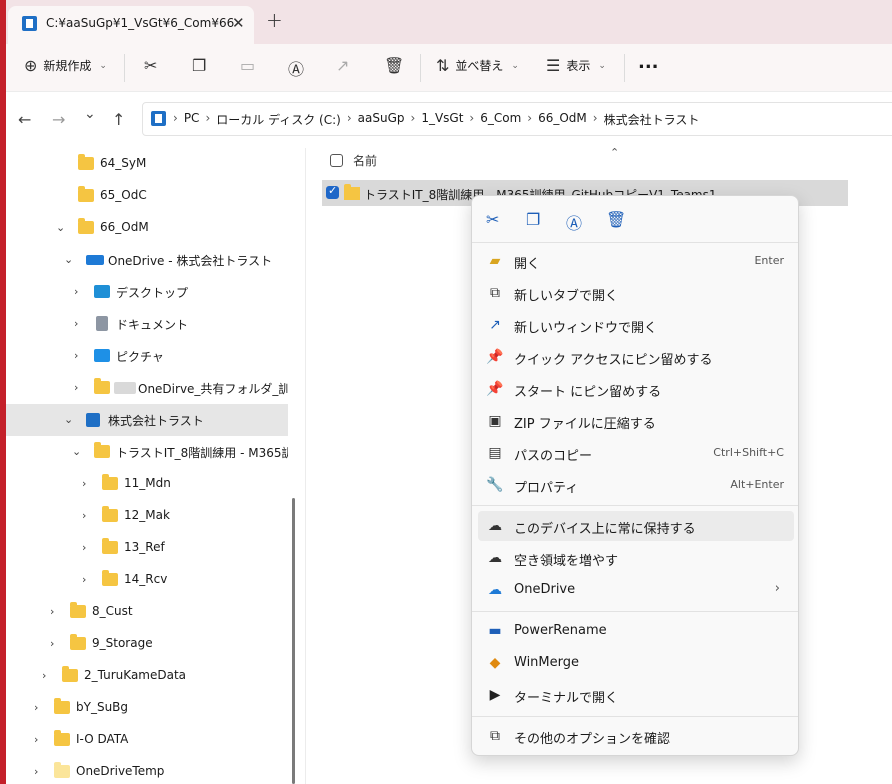 The width and height of the screenshot is (892, 784). What do you see at coordinates (636, 526) in the screenshot?
I see `menu-item-always-keep-on-device: ☁ このデバイス上に常に保持する` at bounding box center [636, 526].